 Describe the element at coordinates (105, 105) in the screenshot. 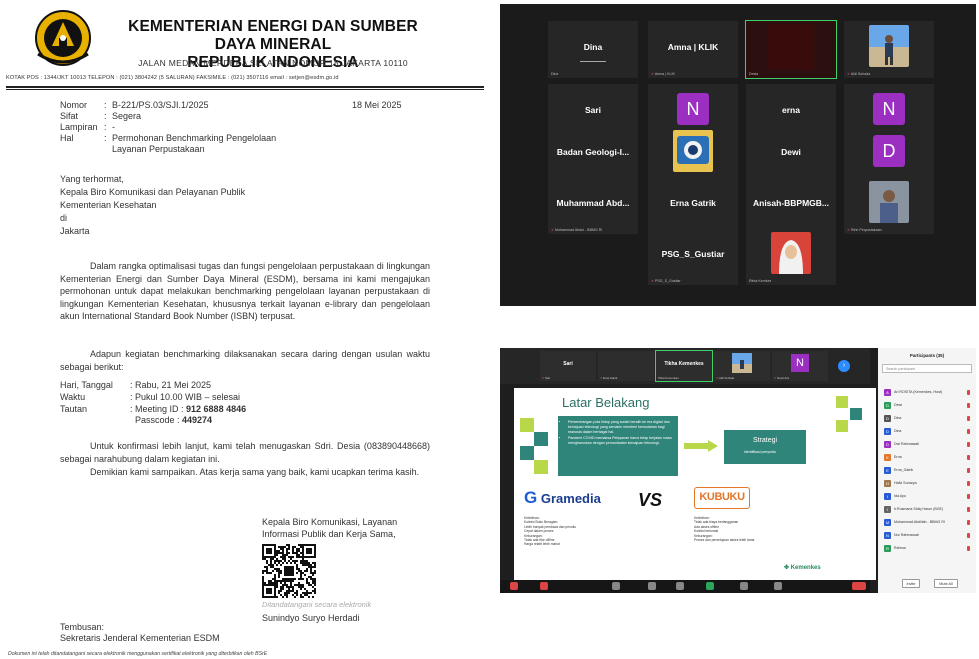

I see `meta-colon: :` at that location.